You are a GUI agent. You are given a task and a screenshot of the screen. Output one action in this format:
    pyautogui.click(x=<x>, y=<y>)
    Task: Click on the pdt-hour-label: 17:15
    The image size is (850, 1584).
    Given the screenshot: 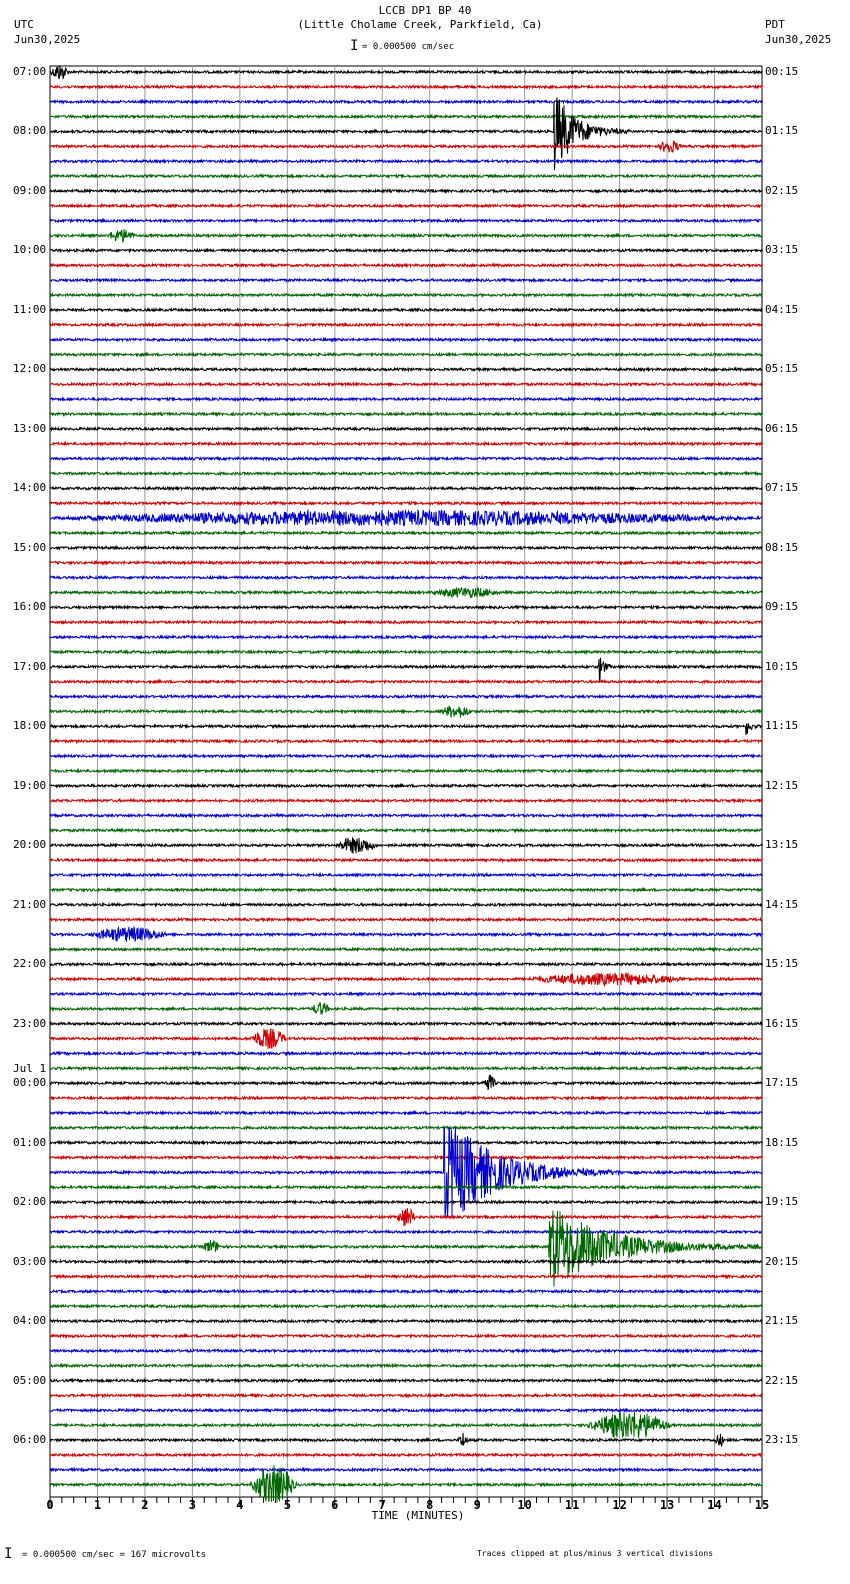 What is the action you would take?
    pyautogui.click(x=782, y=1083)
    